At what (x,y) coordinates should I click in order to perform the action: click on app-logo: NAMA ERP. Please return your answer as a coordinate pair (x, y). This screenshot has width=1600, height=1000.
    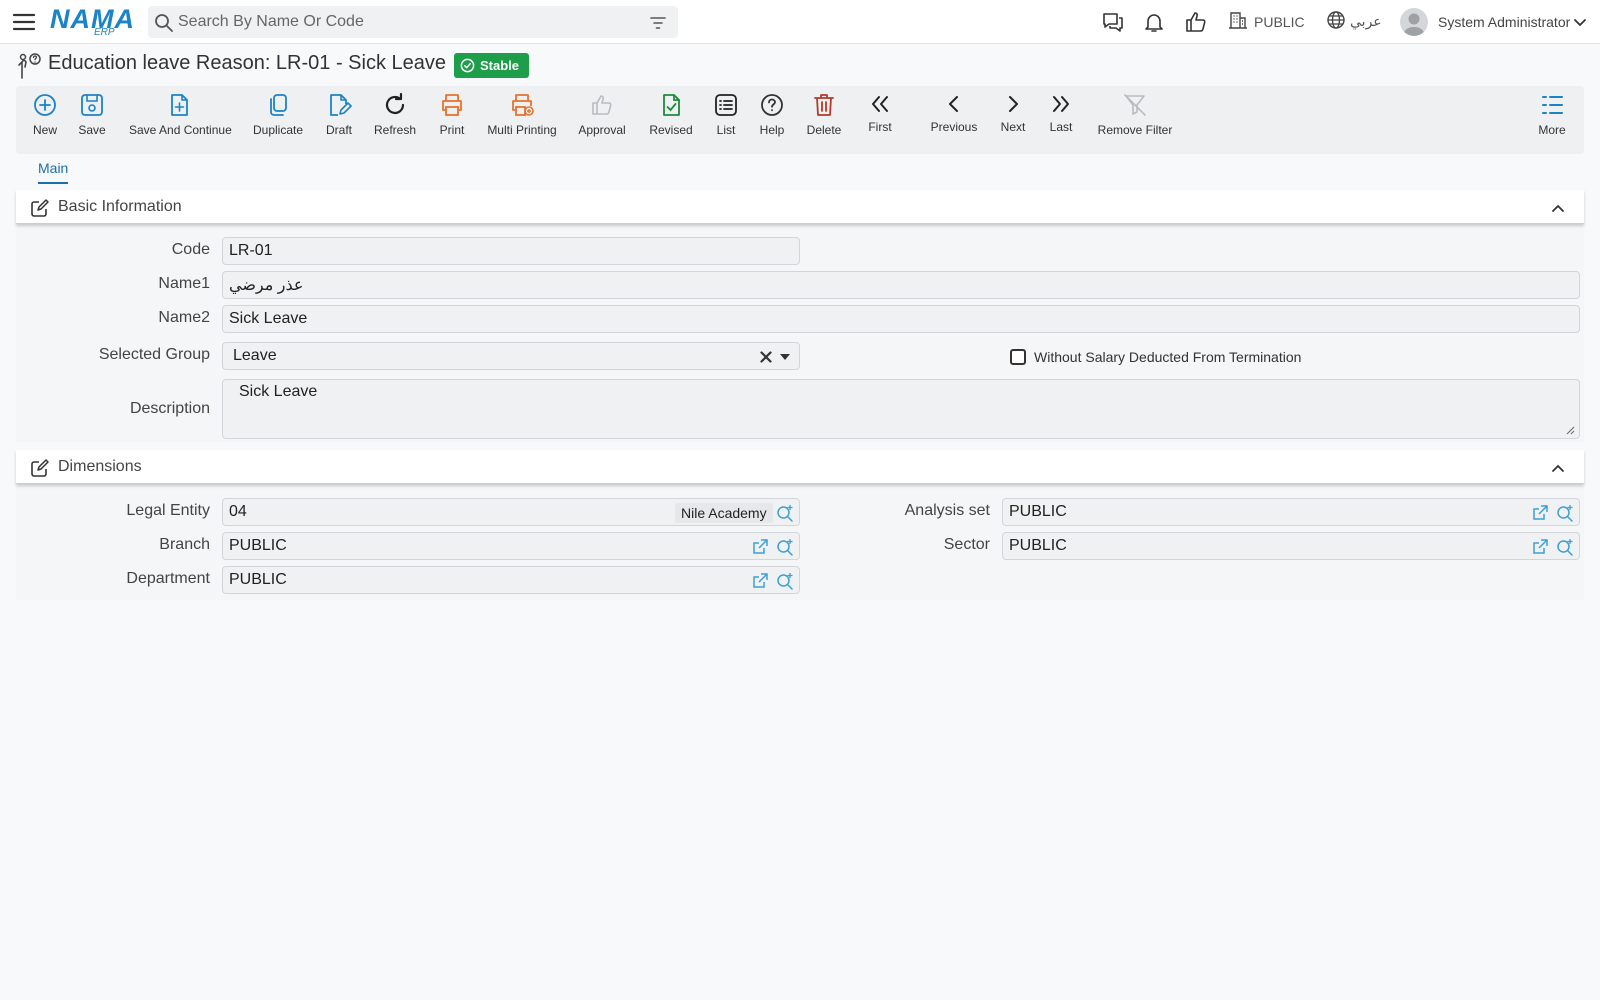
    Looking at the image, I should click on (92, 21).